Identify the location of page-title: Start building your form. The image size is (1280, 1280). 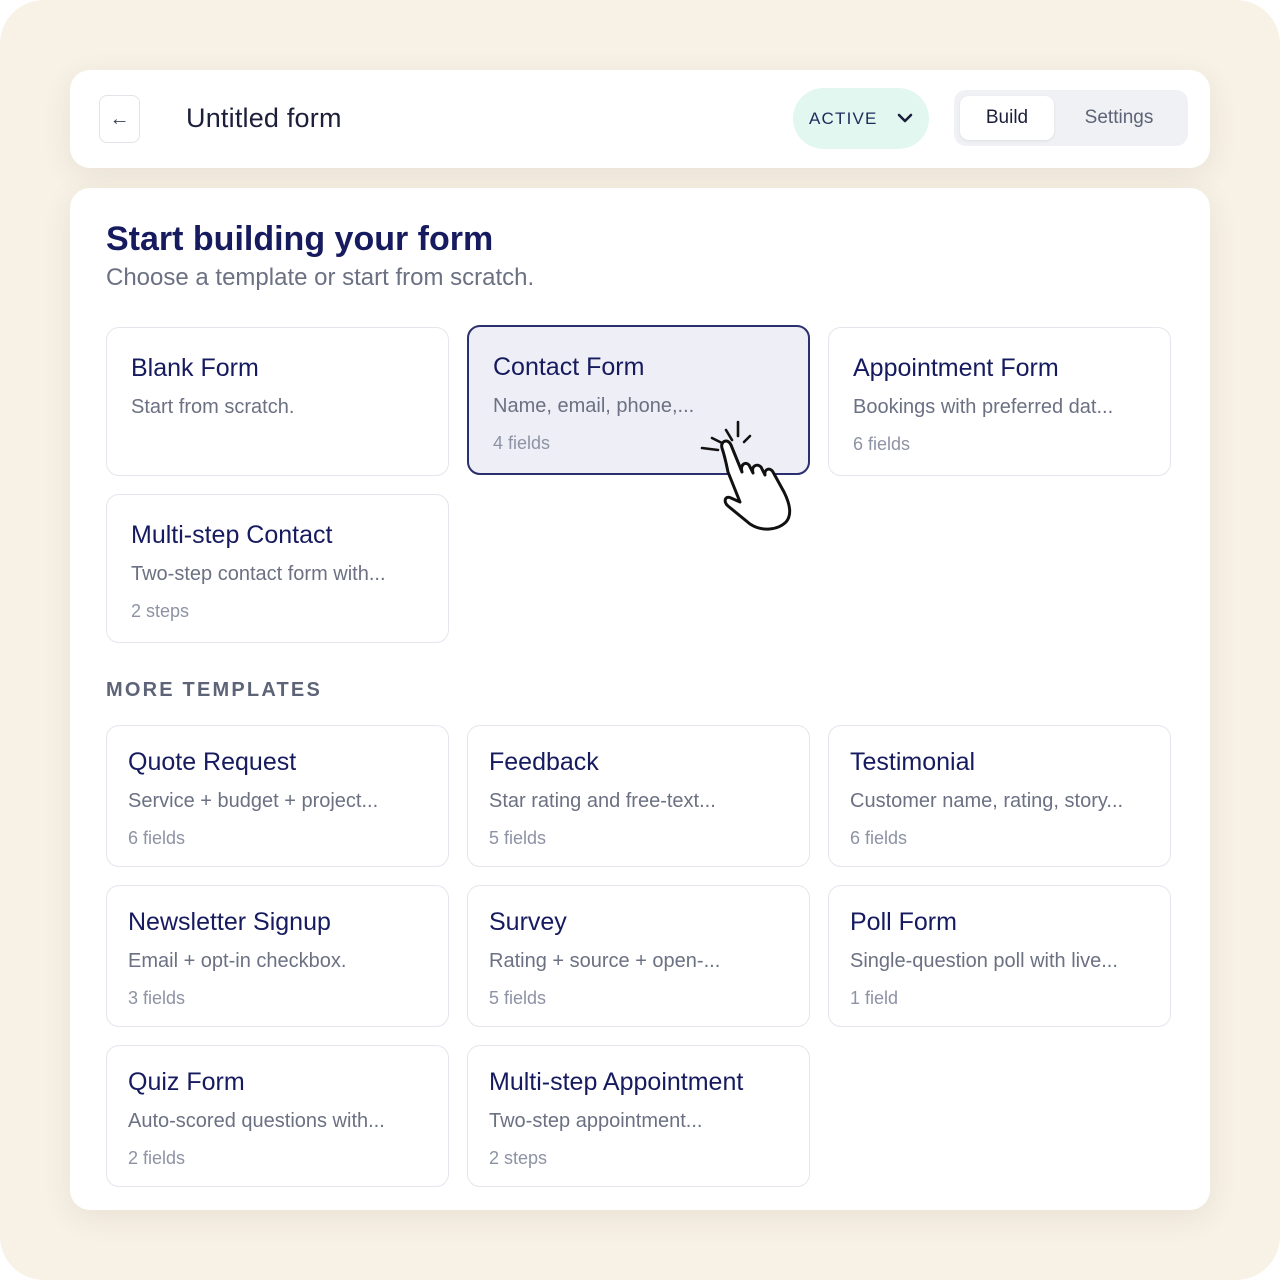
(300, 239).